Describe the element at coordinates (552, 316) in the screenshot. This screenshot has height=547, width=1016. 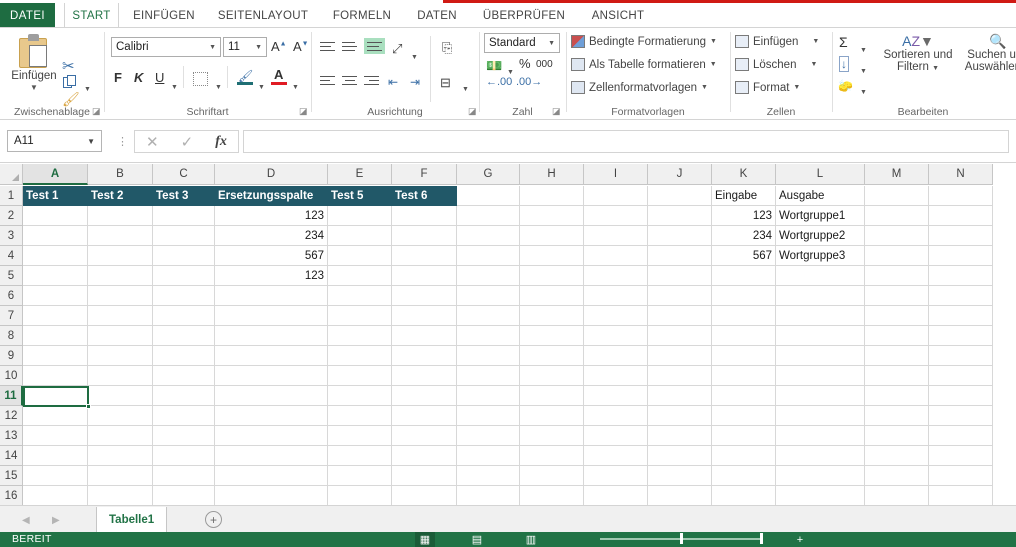
I see `cell-H7` at that location.